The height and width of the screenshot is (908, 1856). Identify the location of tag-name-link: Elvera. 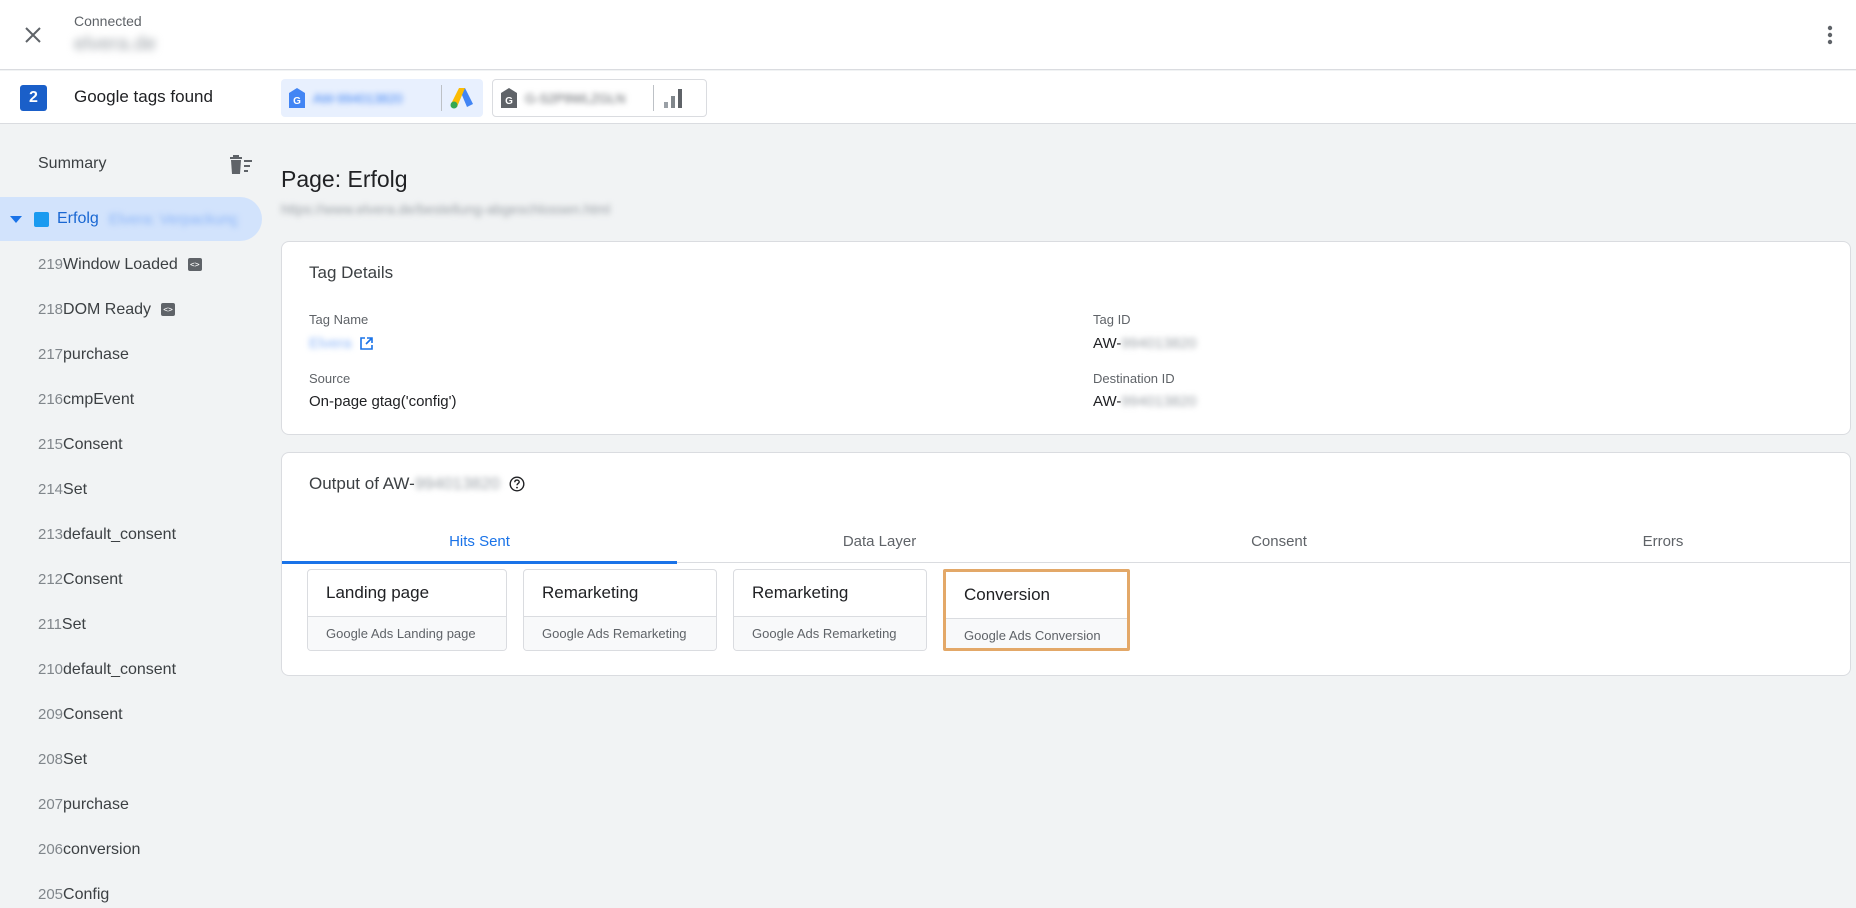
(341, 343).